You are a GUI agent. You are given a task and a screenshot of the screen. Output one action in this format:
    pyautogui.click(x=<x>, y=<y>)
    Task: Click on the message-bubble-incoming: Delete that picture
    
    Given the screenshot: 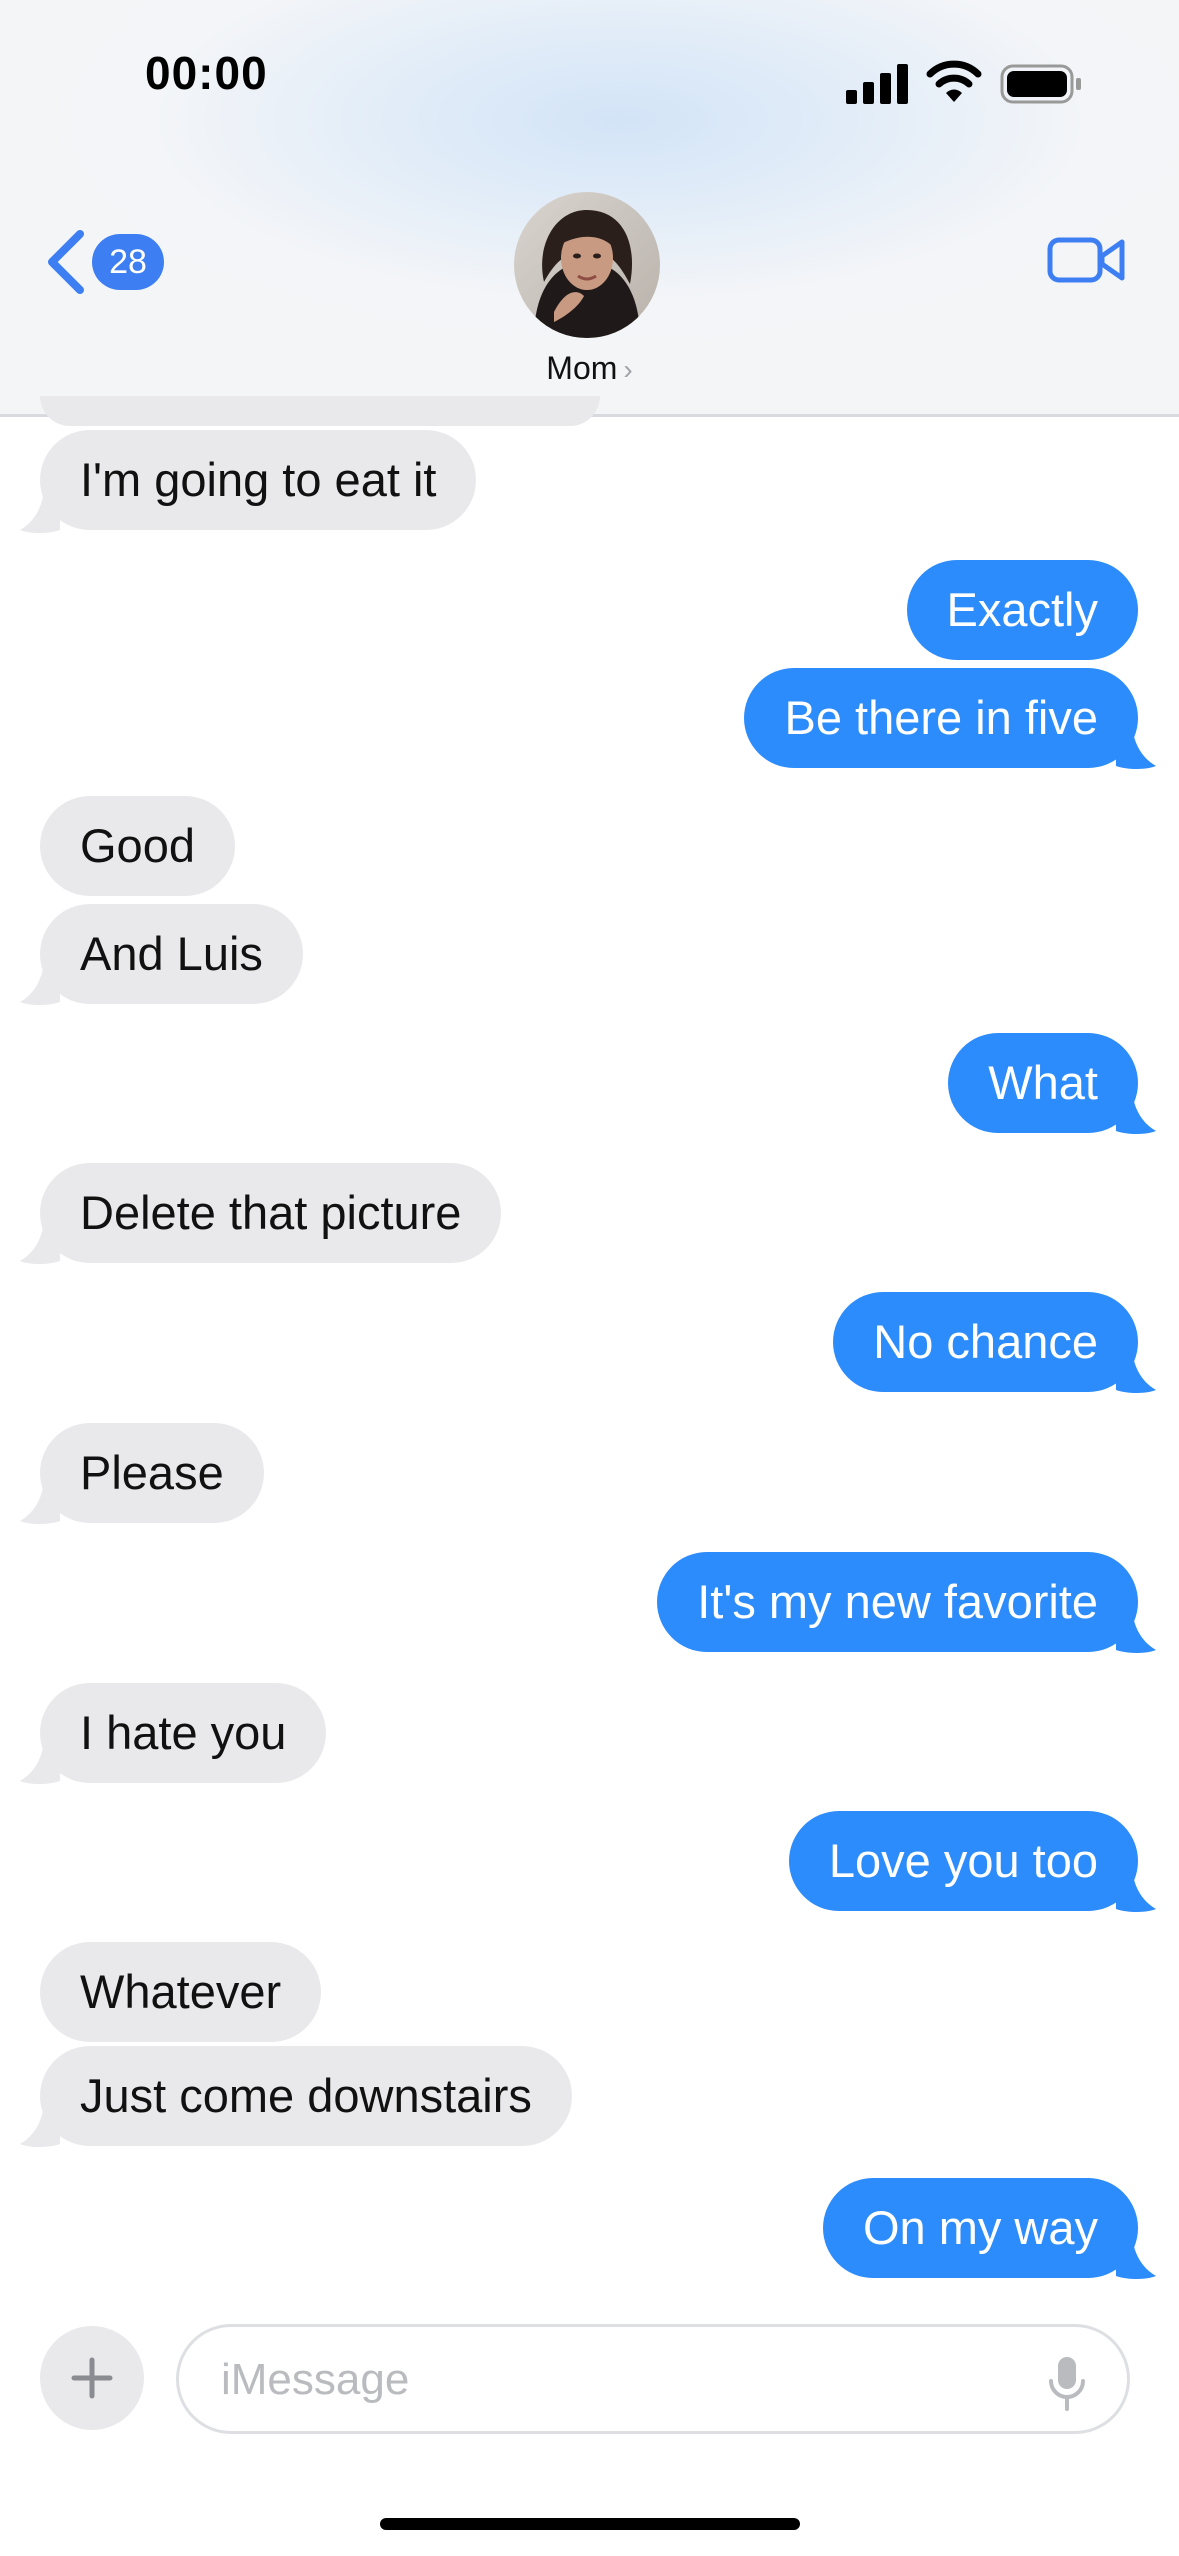 What is the action you would take?
    pyautogui.click(x=271, y=1213)
    